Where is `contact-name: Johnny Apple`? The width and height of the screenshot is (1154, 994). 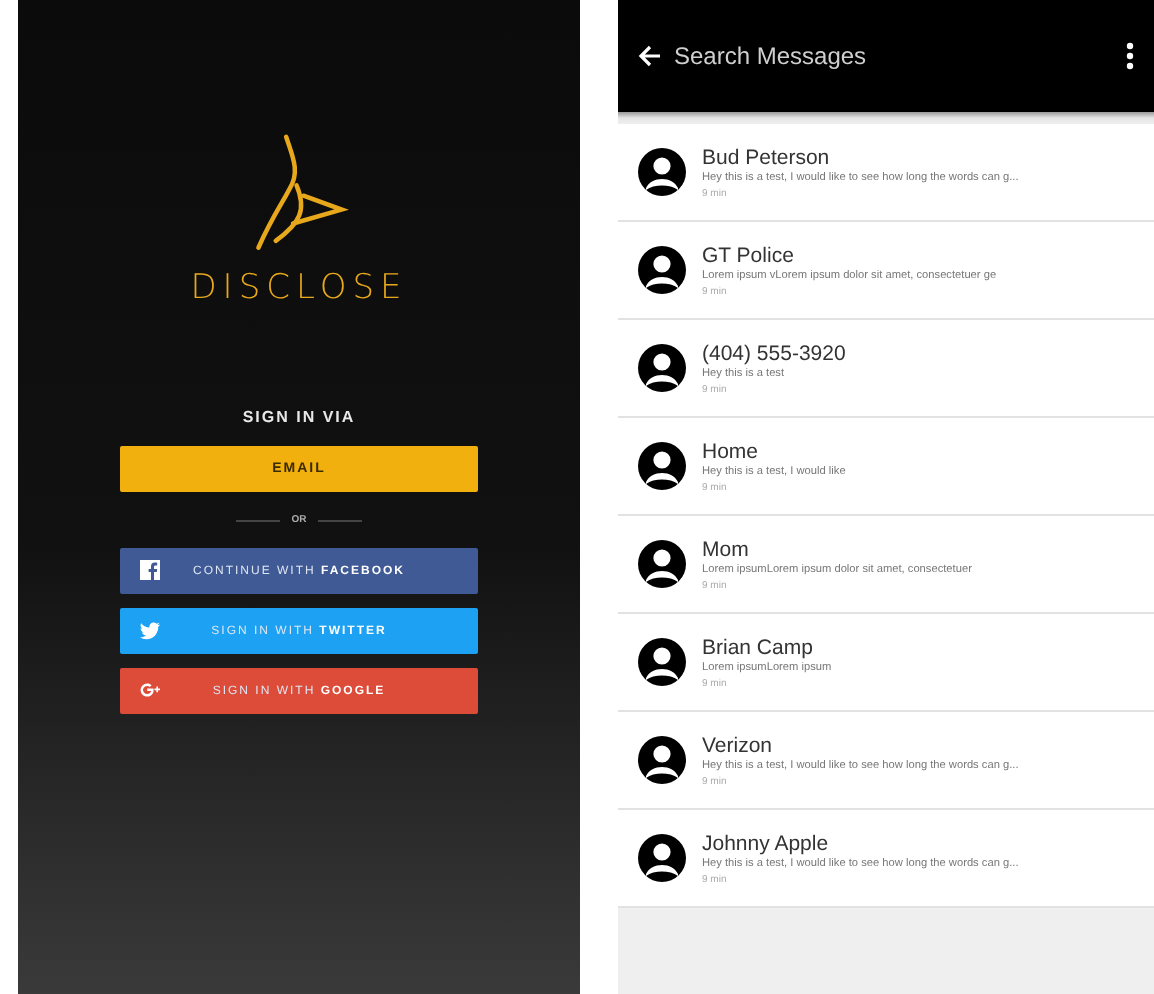 contact-name: Johnny Apple is located at coordinates (766, 843).